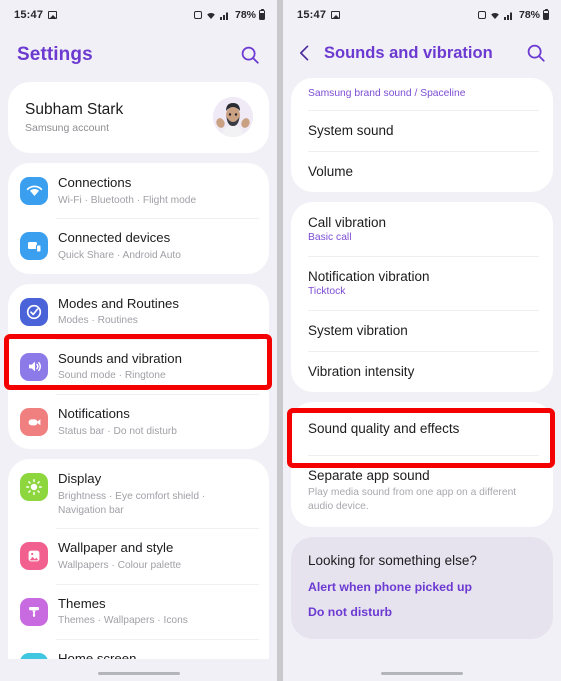  Describe the element at coordinates (114, 238) in the screenshot. I see `list-item-title: Connected devices` at that location.